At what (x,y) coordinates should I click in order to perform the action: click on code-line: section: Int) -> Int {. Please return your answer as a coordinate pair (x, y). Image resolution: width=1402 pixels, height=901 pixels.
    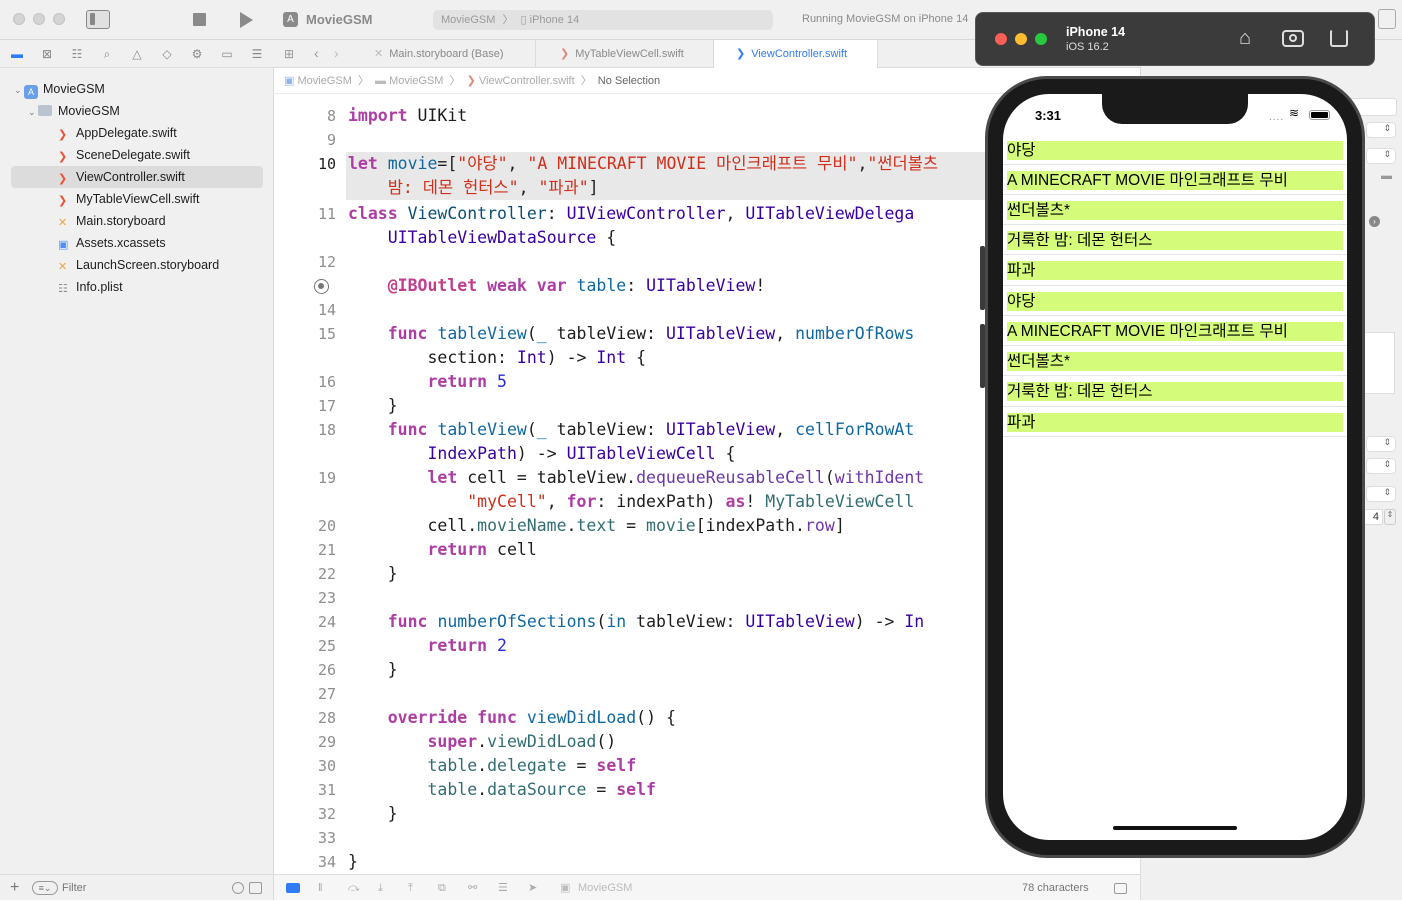
    Looking at the image, I should click on (497, 358).